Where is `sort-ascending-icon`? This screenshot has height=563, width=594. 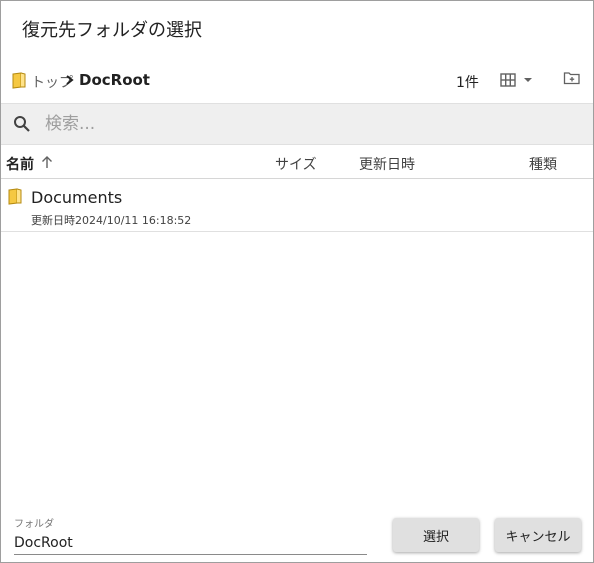 sort-ascending-icon is located at coordinates (47, 164).